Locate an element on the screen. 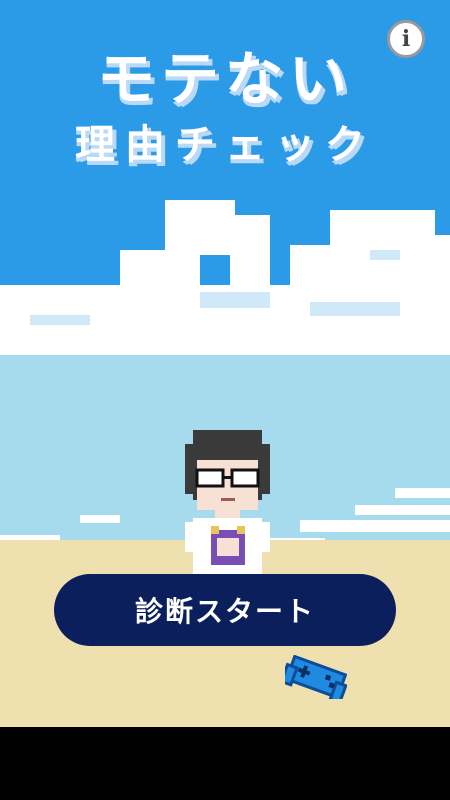 Image resolution: width=450 pixels, height=800 pixels. title-line1: モテない is located at coordinates (224, 79).